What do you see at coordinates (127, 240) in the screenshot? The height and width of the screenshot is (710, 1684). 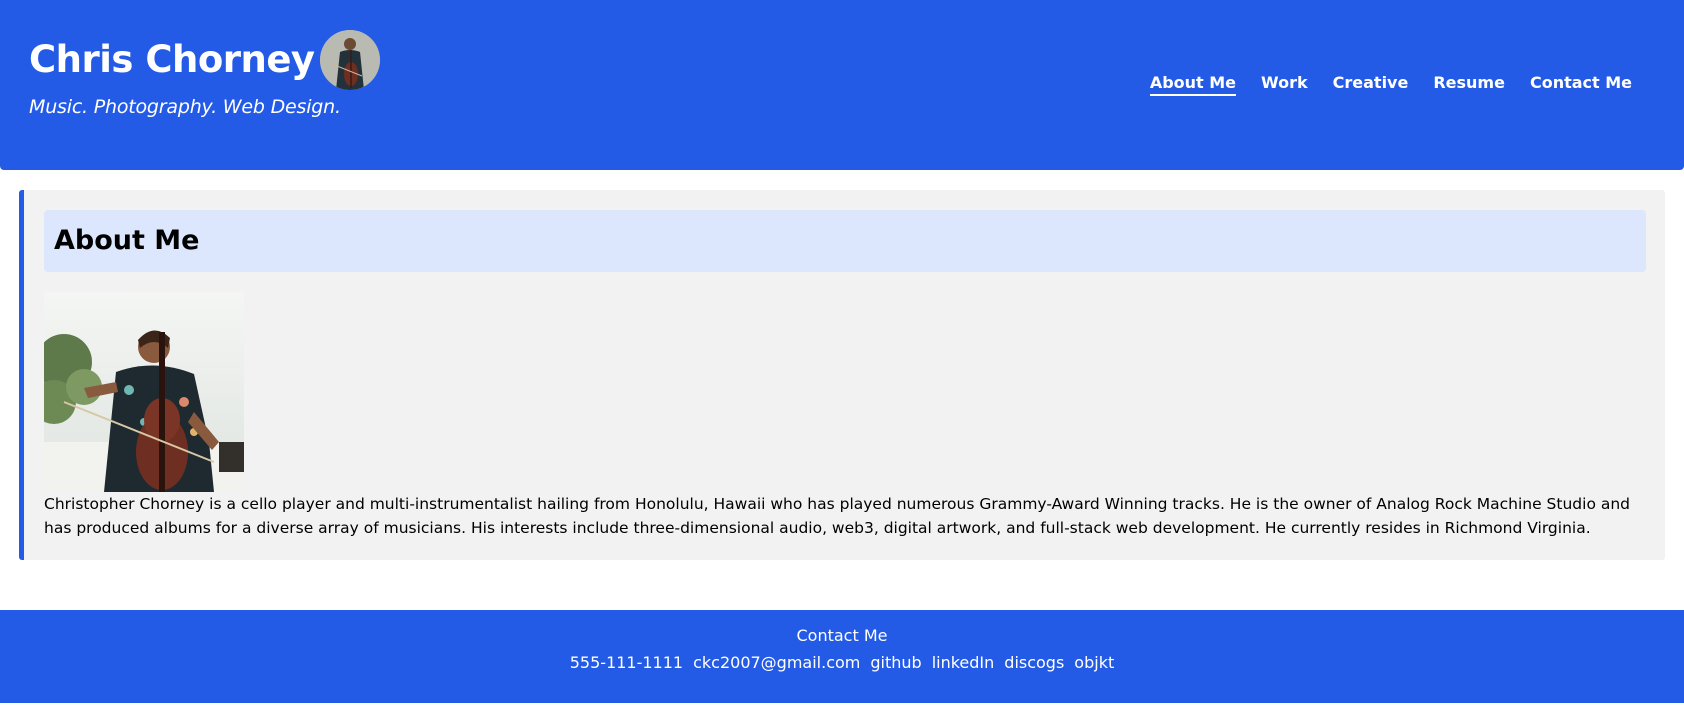 I see `section-heading: About Me` at bounding box center [127, 240].